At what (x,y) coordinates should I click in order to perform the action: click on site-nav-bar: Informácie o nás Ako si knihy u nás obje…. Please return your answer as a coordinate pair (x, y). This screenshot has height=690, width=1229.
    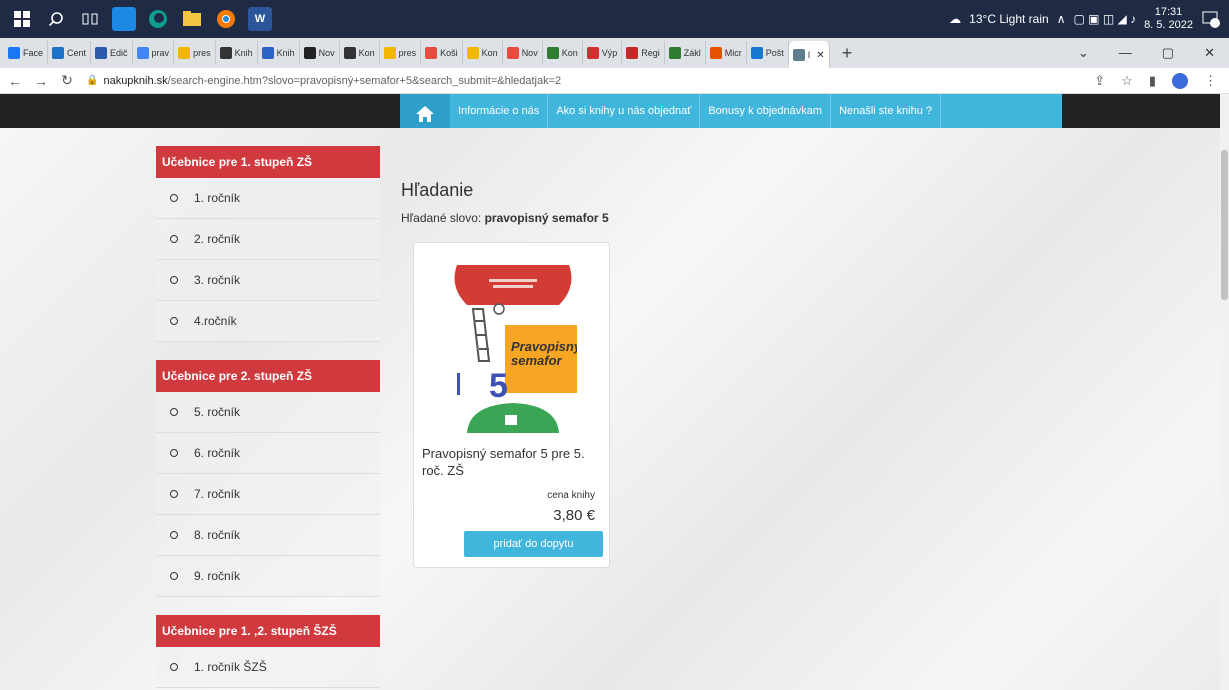
    Looking at the image, I should click on (610, 114).